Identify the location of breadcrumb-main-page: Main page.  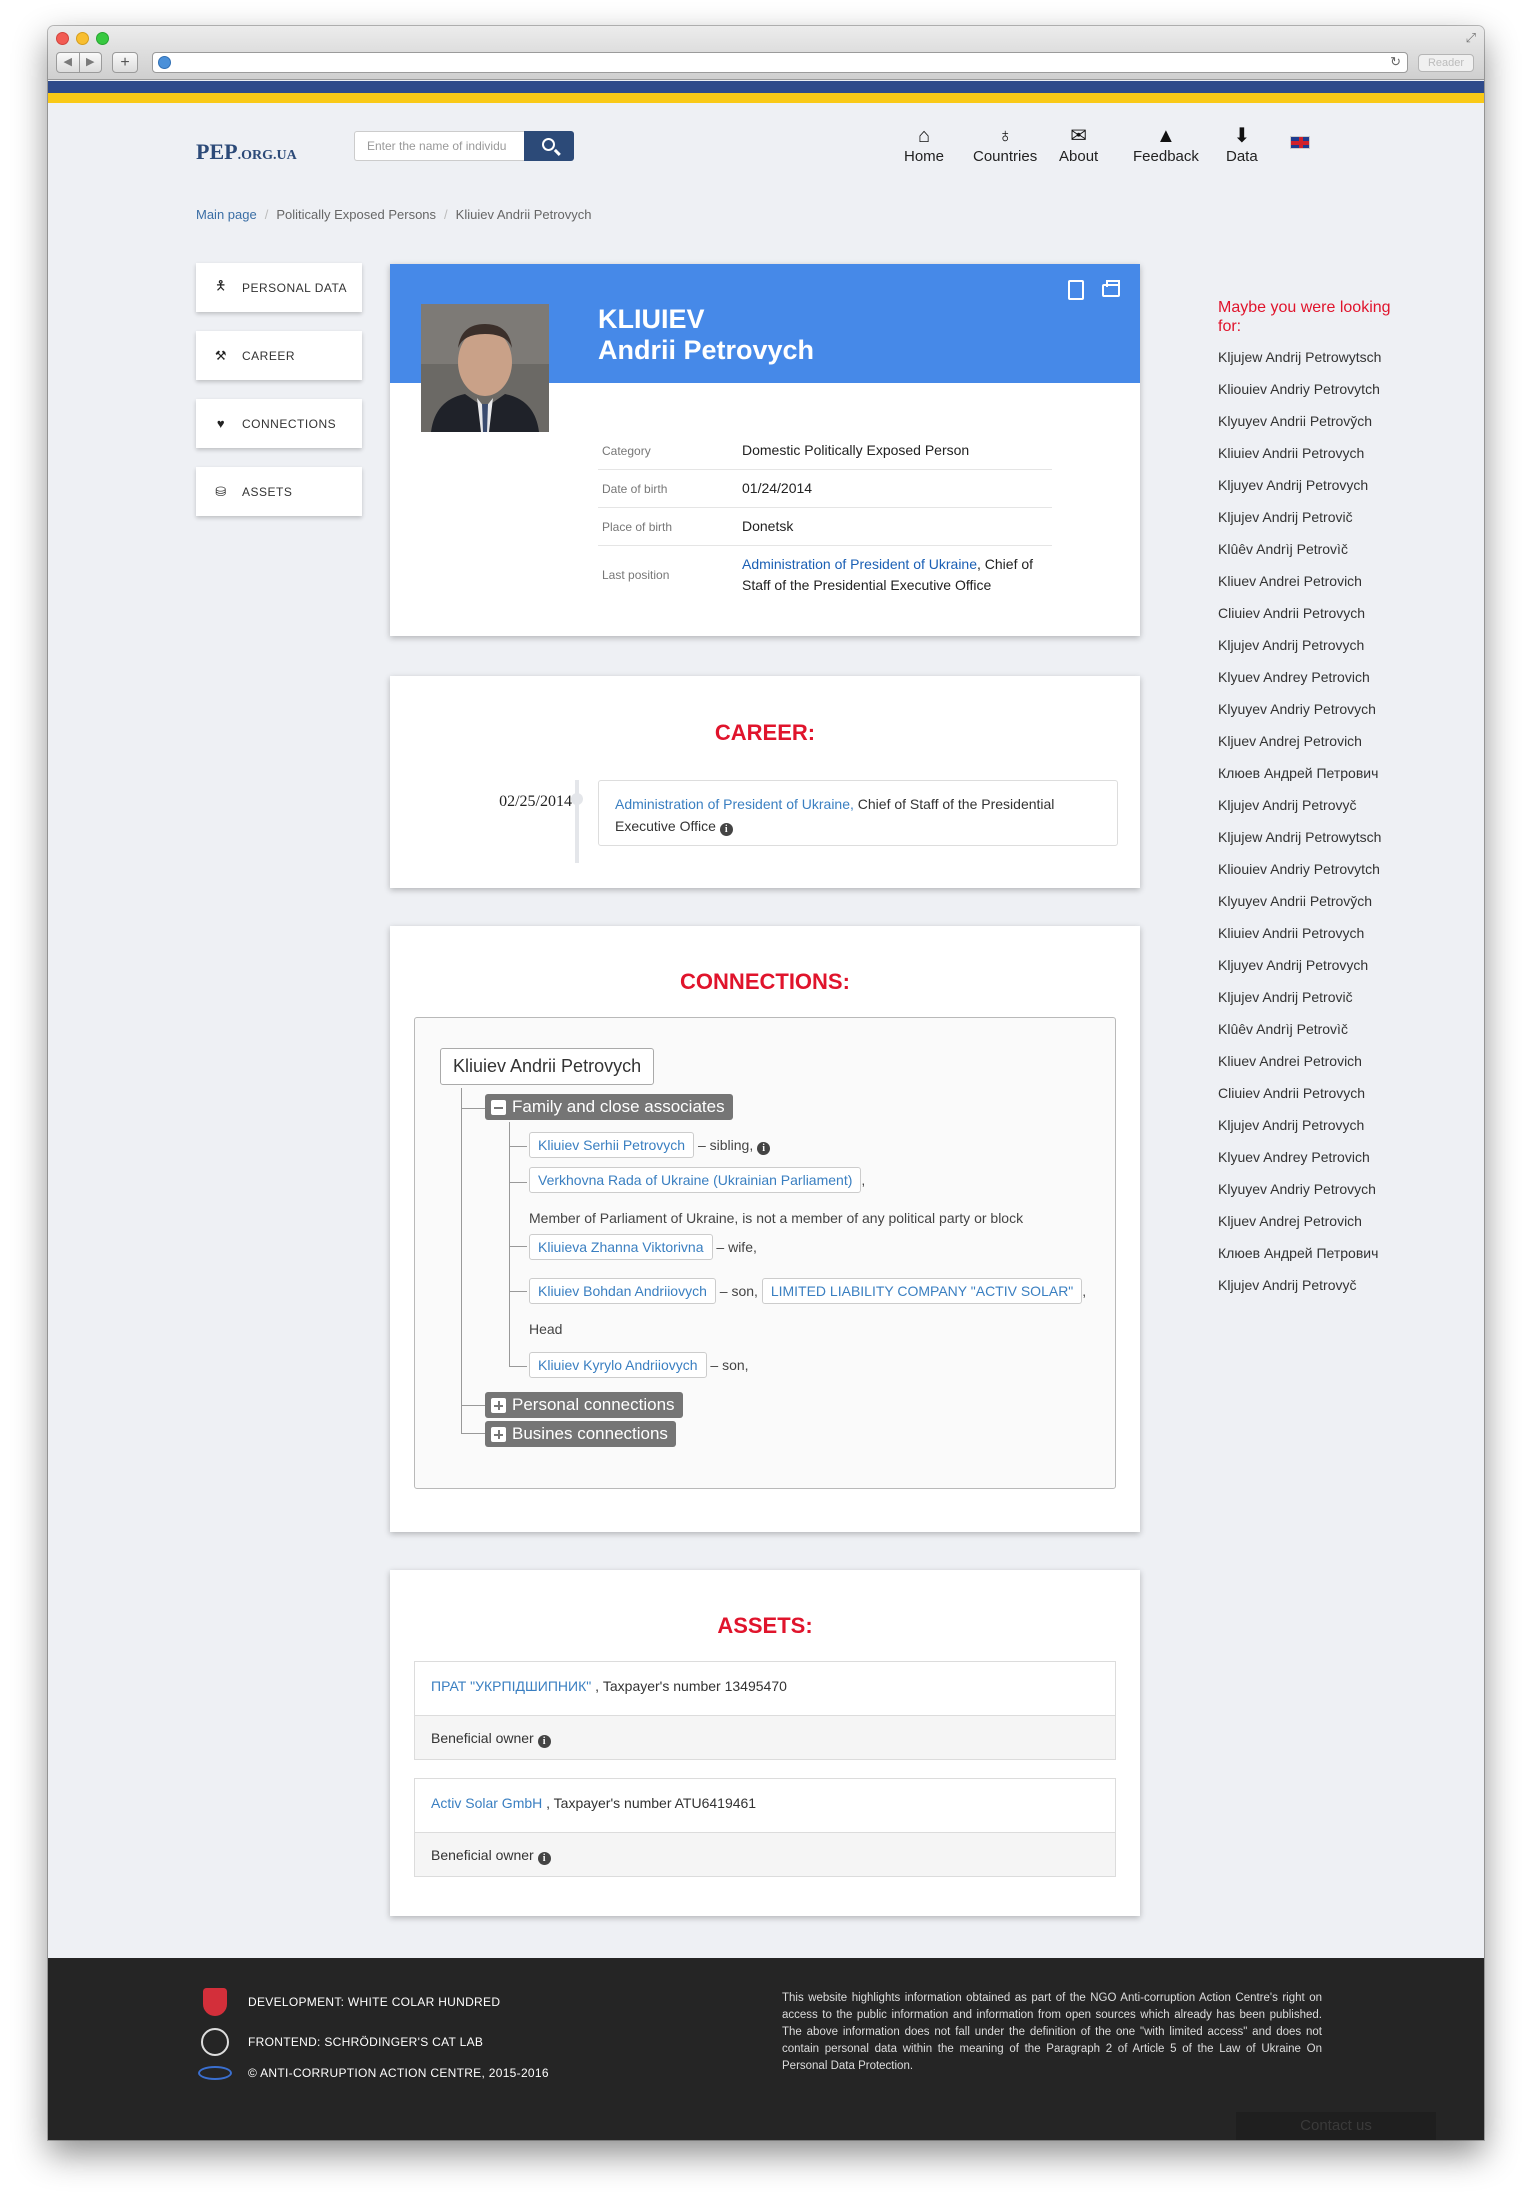
(226, 214).